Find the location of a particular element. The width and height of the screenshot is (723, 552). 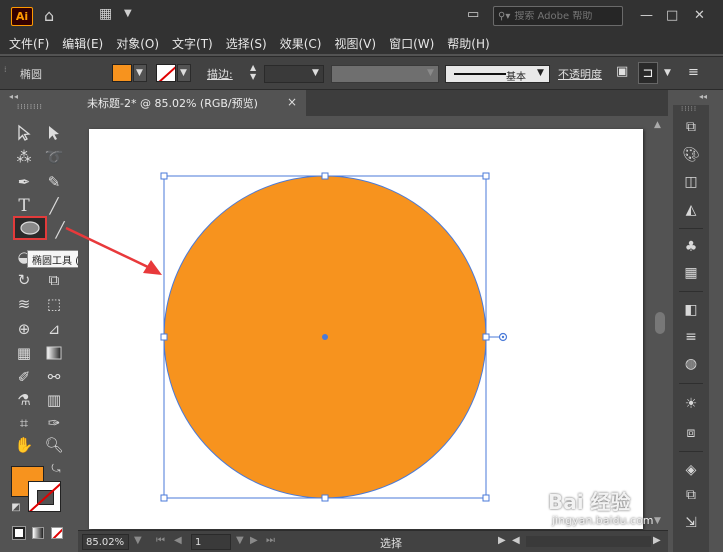

menu-type: 文字(T) is located at coordinates (192, 43).